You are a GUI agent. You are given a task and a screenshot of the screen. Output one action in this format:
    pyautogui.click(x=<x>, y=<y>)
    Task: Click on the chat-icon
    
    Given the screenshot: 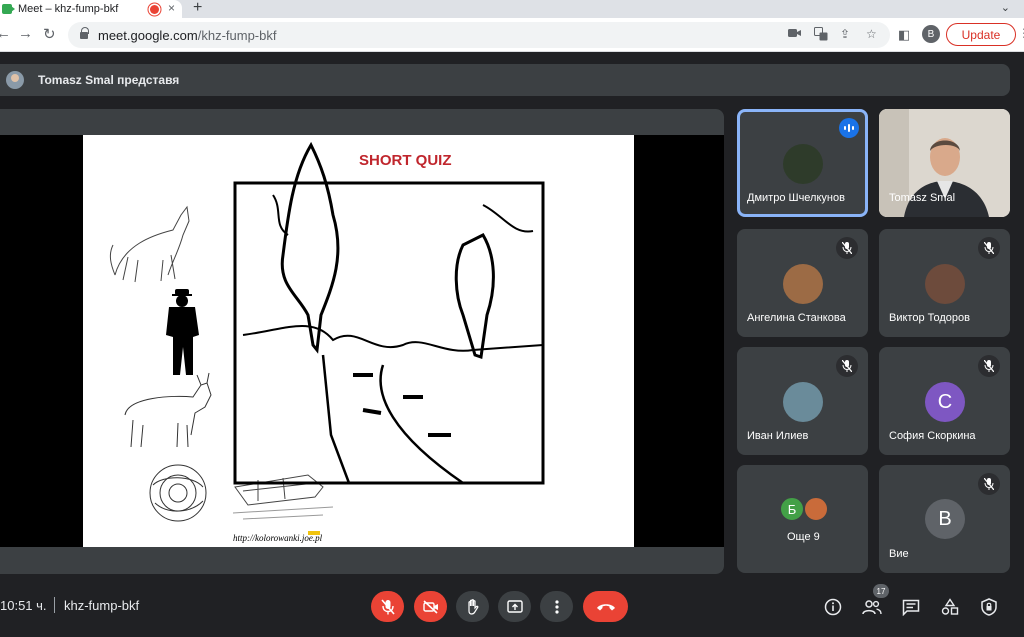 What is the action you would take?
    pyautogui.click(x=911, y=607)
    